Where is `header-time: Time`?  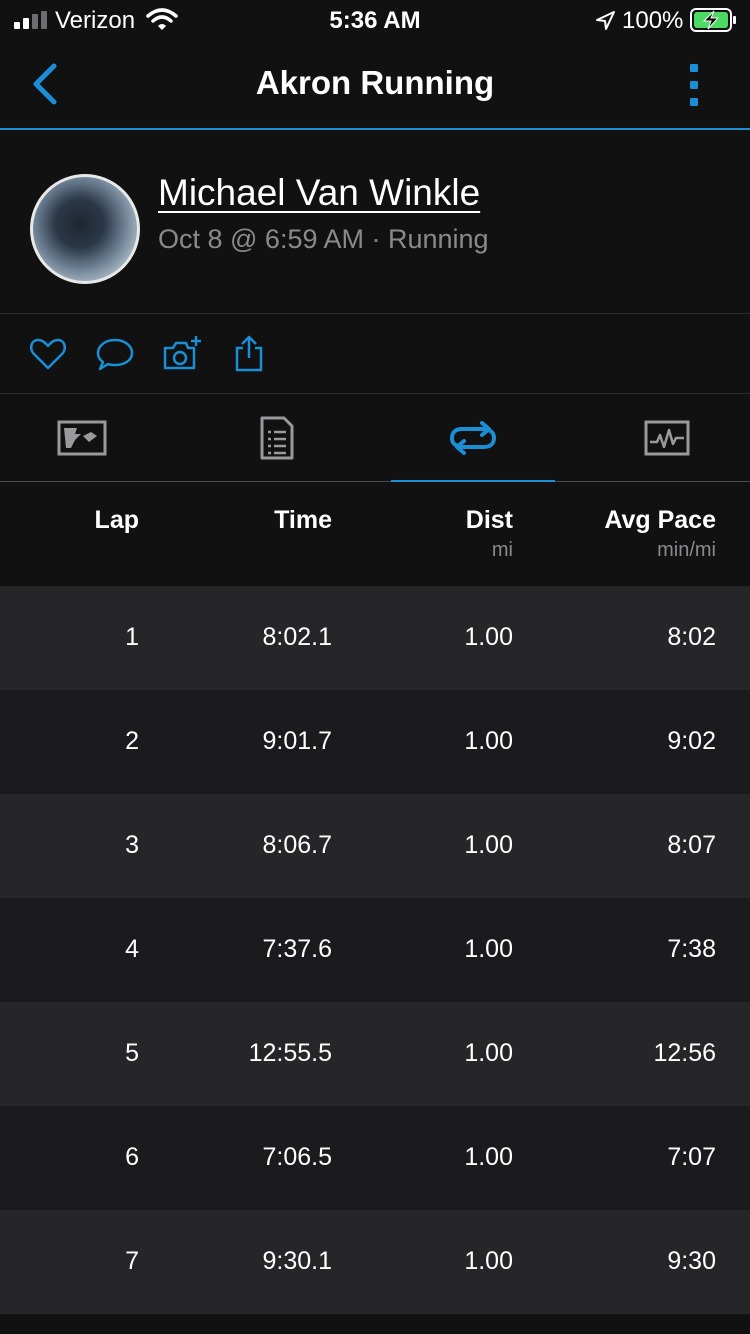 header-time: Time is located at coordinates (303, 520).